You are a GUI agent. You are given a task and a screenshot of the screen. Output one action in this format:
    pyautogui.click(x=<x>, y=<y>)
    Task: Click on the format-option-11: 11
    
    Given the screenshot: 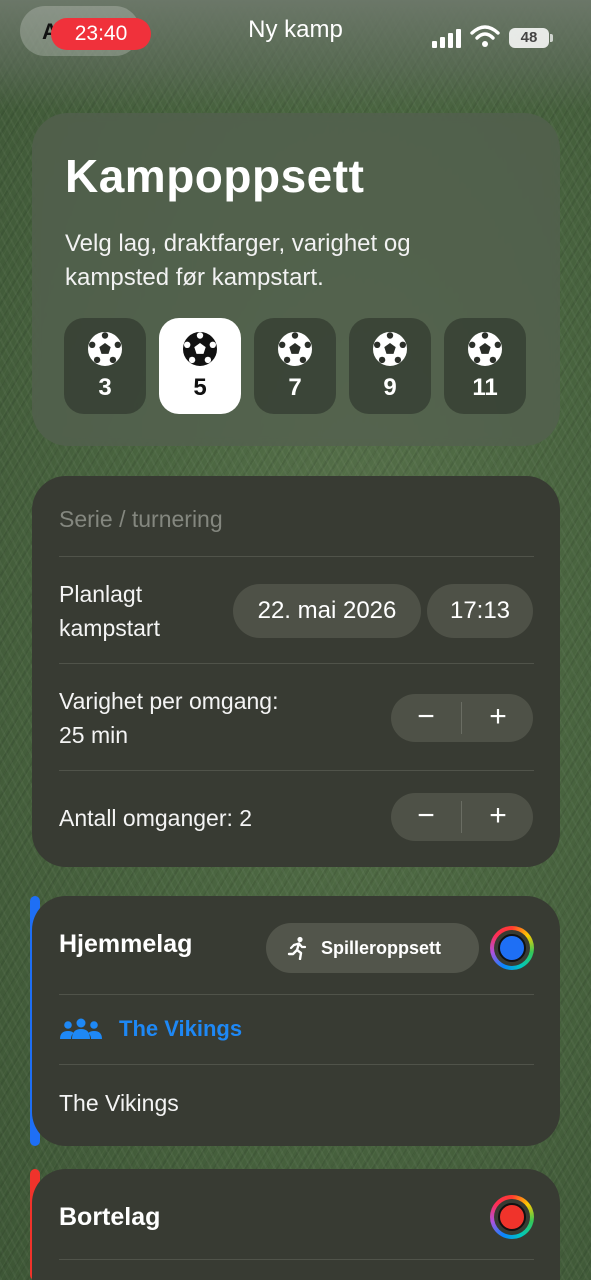 What is the action you would take?
    pyautogui.click(x=485, y=366)
    